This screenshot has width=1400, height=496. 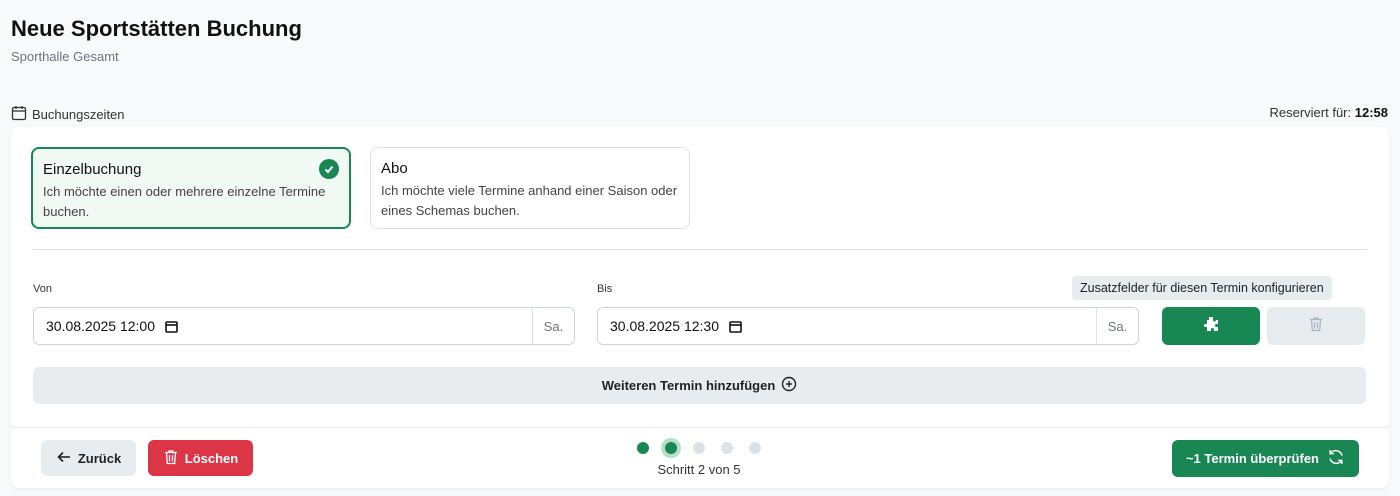 I want to click on reservation-timer: Reserviert für: 12:58, so click(x=1328, y=112).